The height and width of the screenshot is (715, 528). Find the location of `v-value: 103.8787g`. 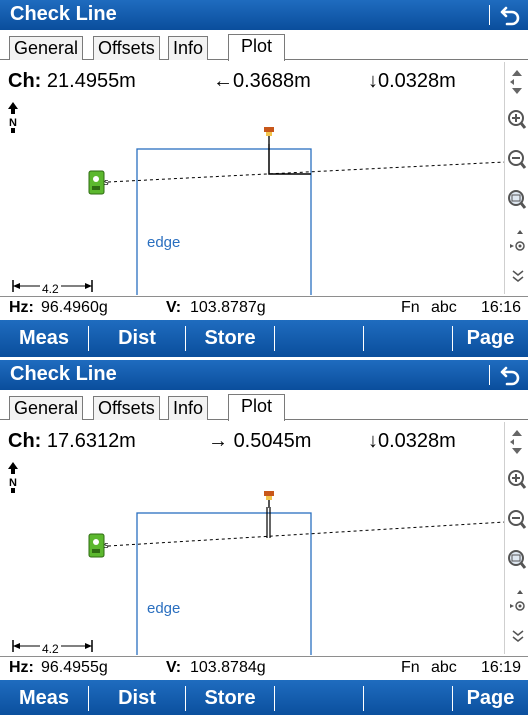

v-value: 103.8787g is located at coordinates (228, 307).